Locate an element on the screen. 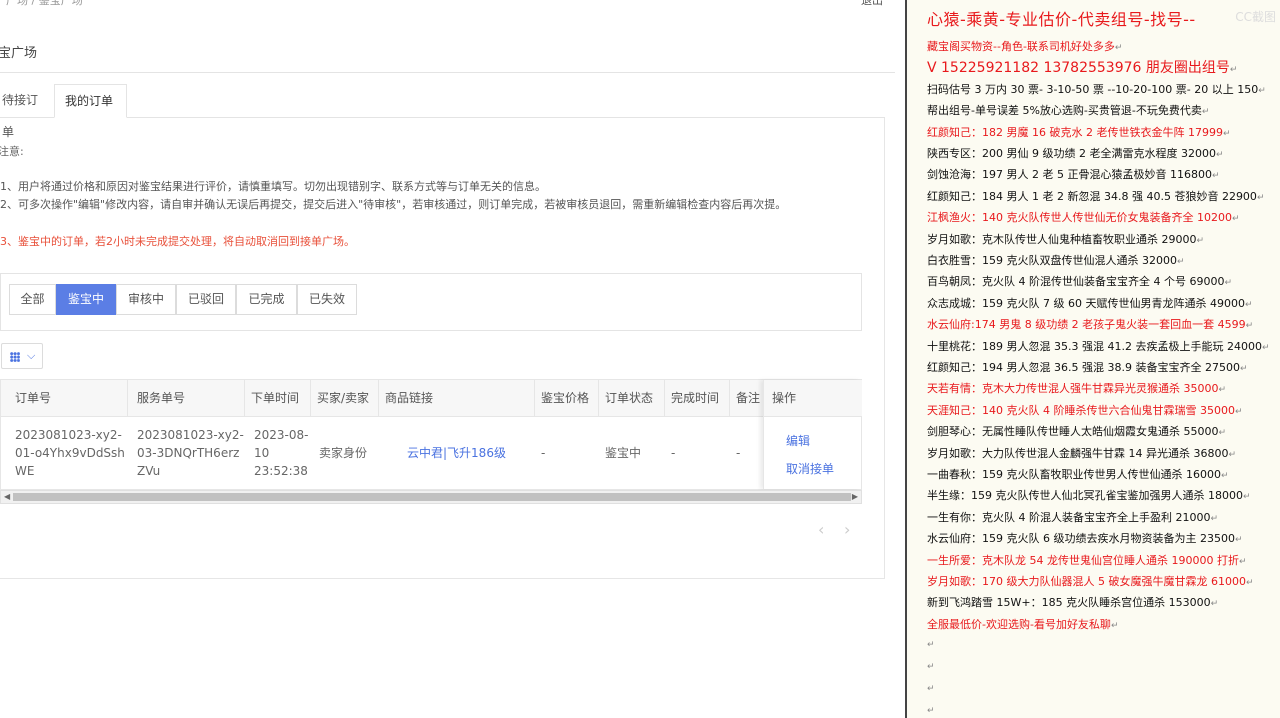 This screenshot has width=1280, height=718. cancel-order-link: 取消接单 is located at coordinates (810, 468).